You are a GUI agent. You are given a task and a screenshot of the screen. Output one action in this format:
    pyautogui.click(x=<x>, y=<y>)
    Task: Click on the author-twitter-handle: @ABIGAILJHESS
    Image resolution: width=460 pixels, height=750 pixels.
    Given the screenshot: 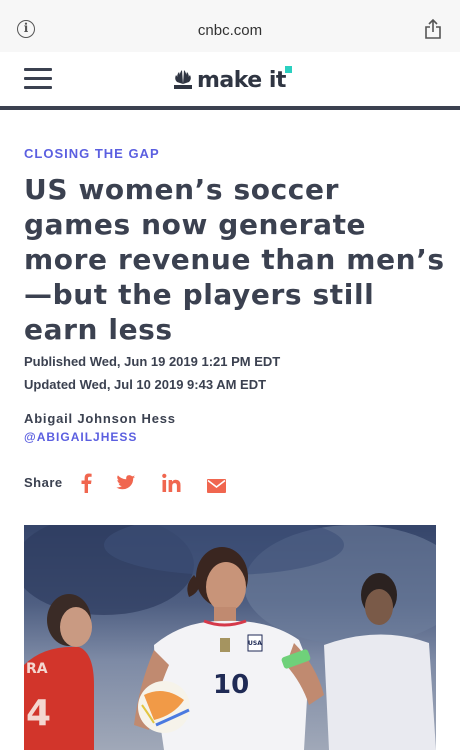 What is the action you would take?
    pyautogui.click(x=80, y=437)
    